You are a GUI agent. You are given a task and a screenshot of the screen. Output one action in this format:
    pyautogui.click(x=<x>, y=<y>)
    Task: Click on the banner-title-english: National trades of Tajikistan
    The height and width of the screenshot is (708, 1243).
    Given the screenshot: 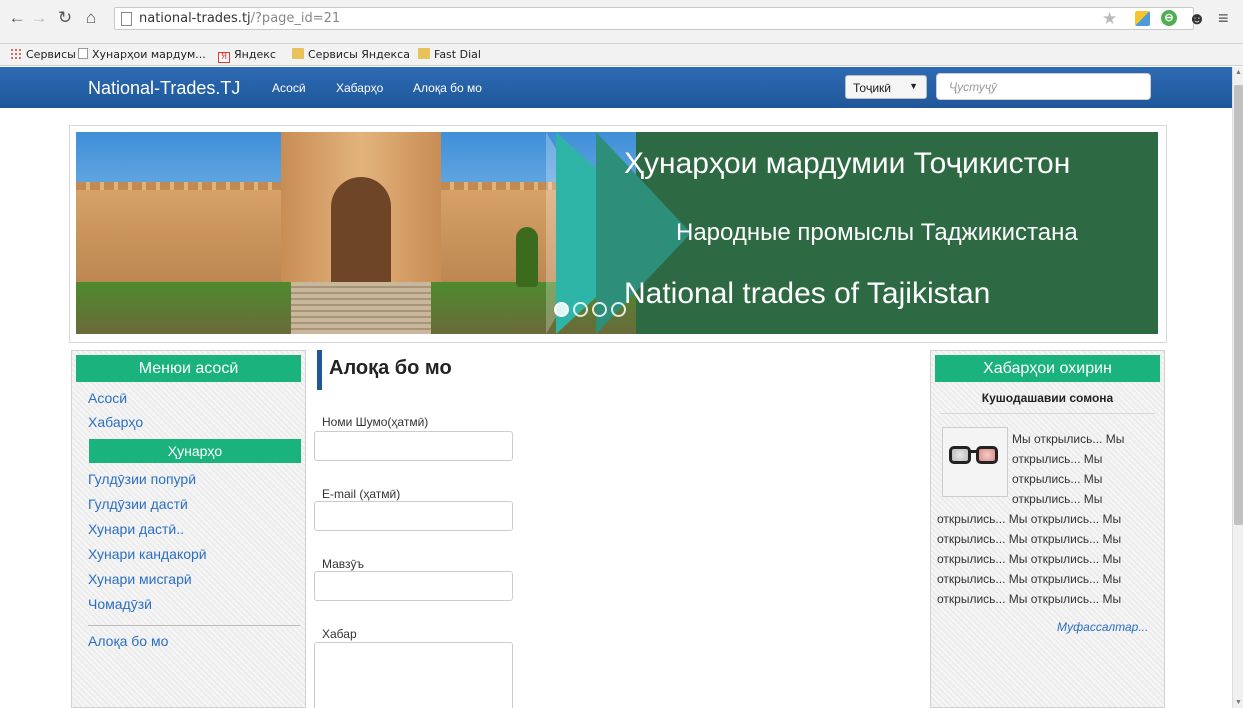 What is the action you would take?
    pyautogui.click(x=807, y=293)
    